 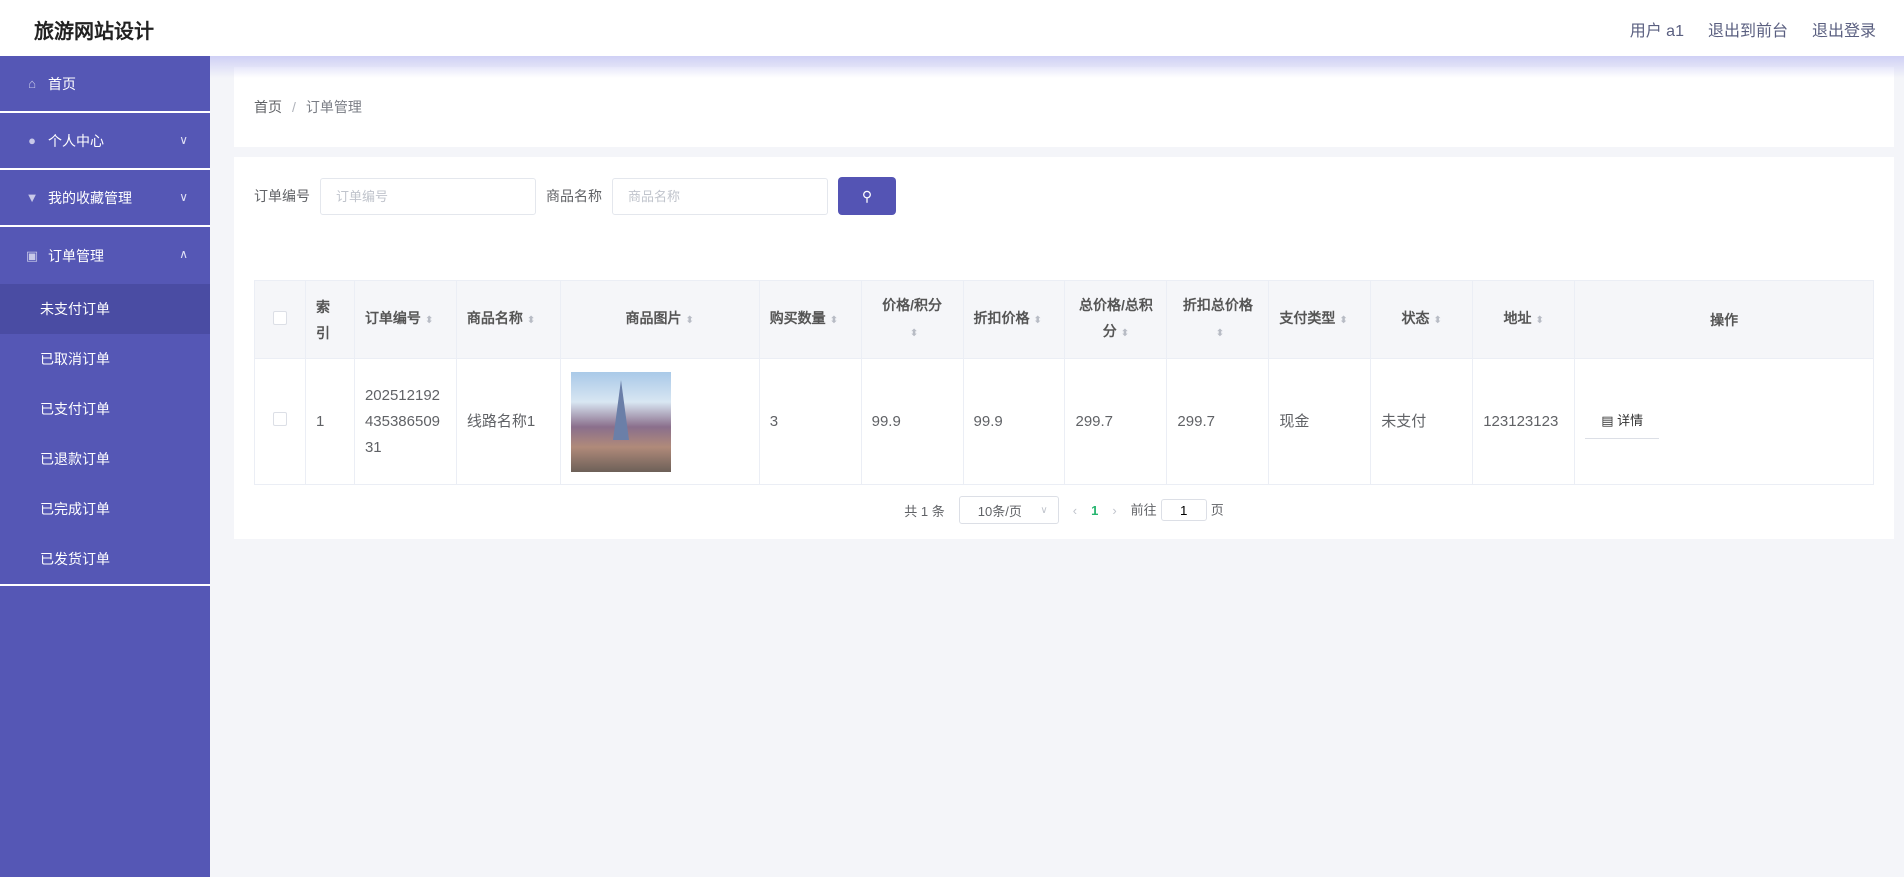 I want to click on cell-order-no: 20251219243538650931, so click(x=405, y=421).